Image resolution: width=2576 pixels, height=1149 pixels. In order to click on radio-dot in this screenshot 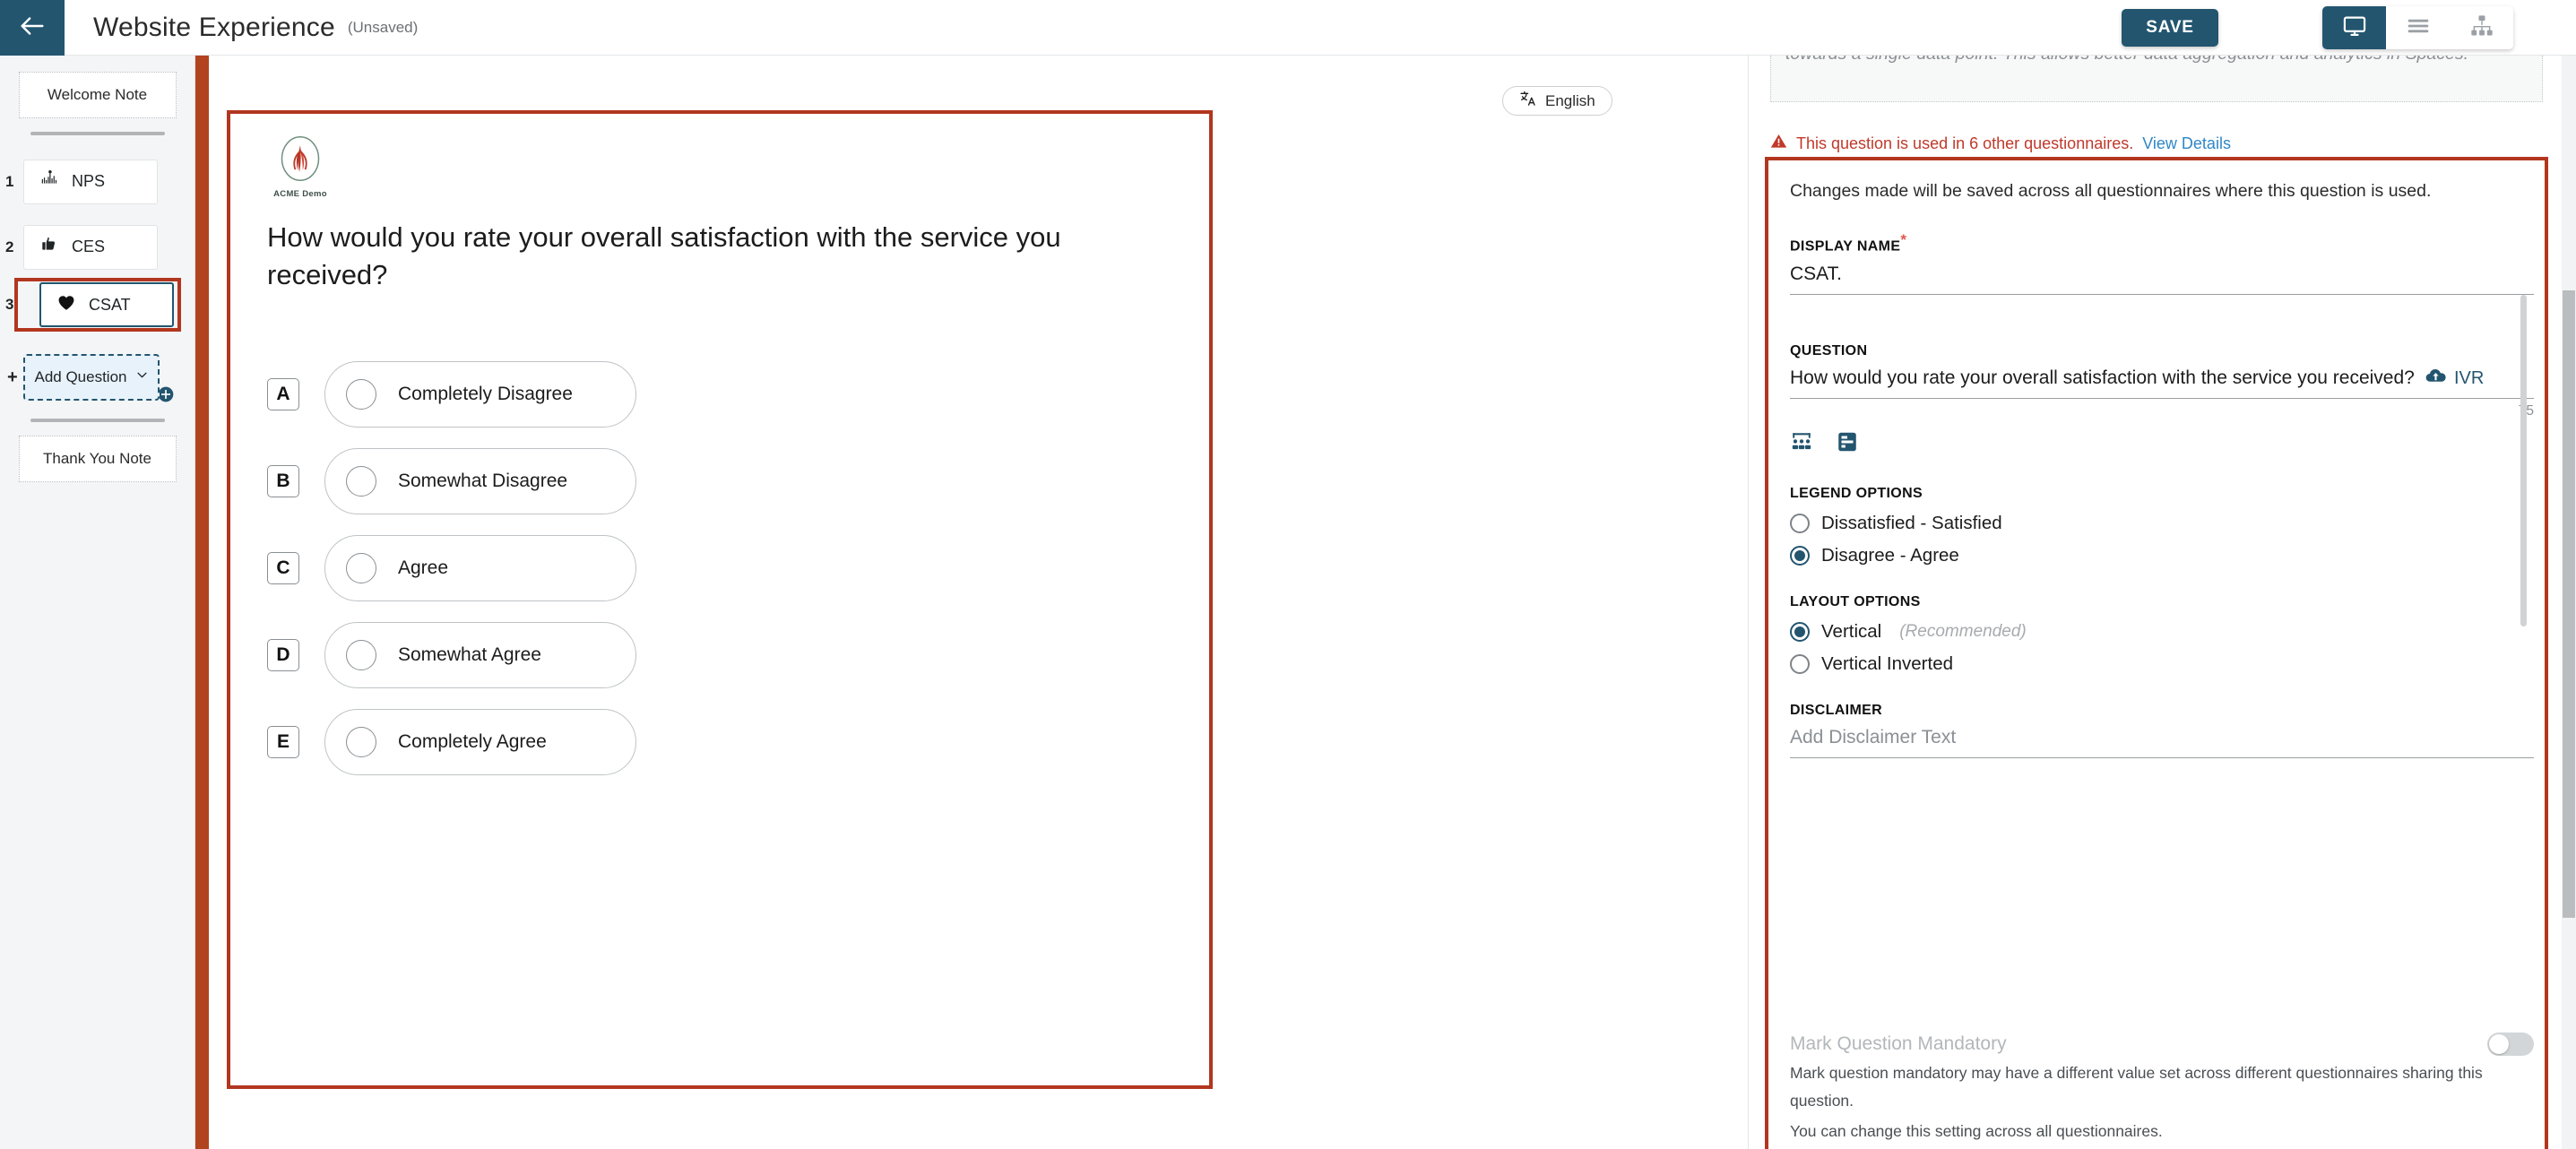, I will do `click(1799, 555)`.